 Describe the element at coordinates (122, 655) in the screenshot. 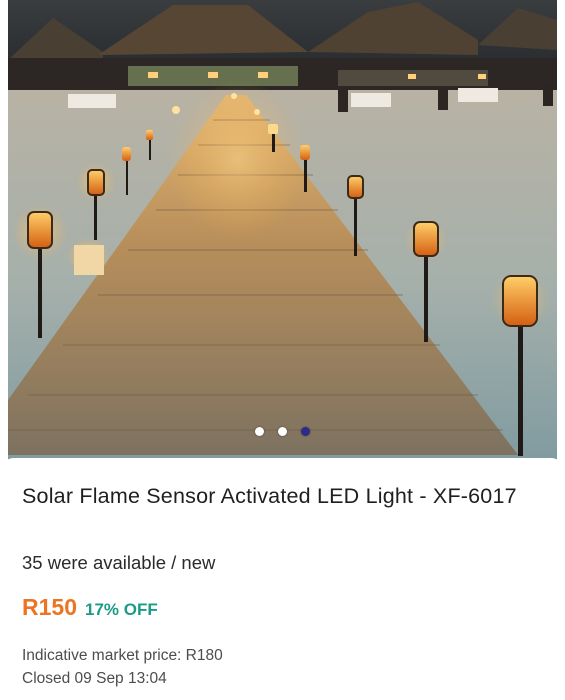

I see `market-price-text: Indicative market price: R180` at that location.